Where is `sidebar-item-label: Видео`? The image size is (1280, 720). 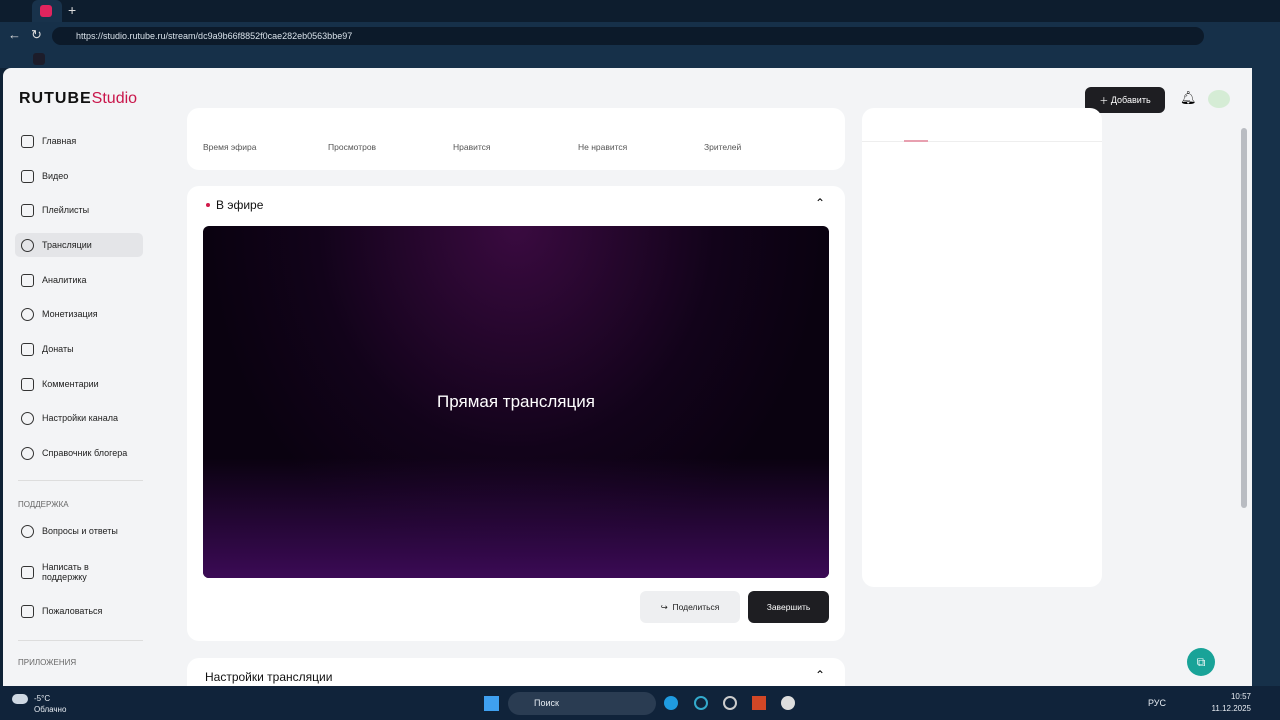
sidebar-item-label: Видео is located at coordinates (55, 176).